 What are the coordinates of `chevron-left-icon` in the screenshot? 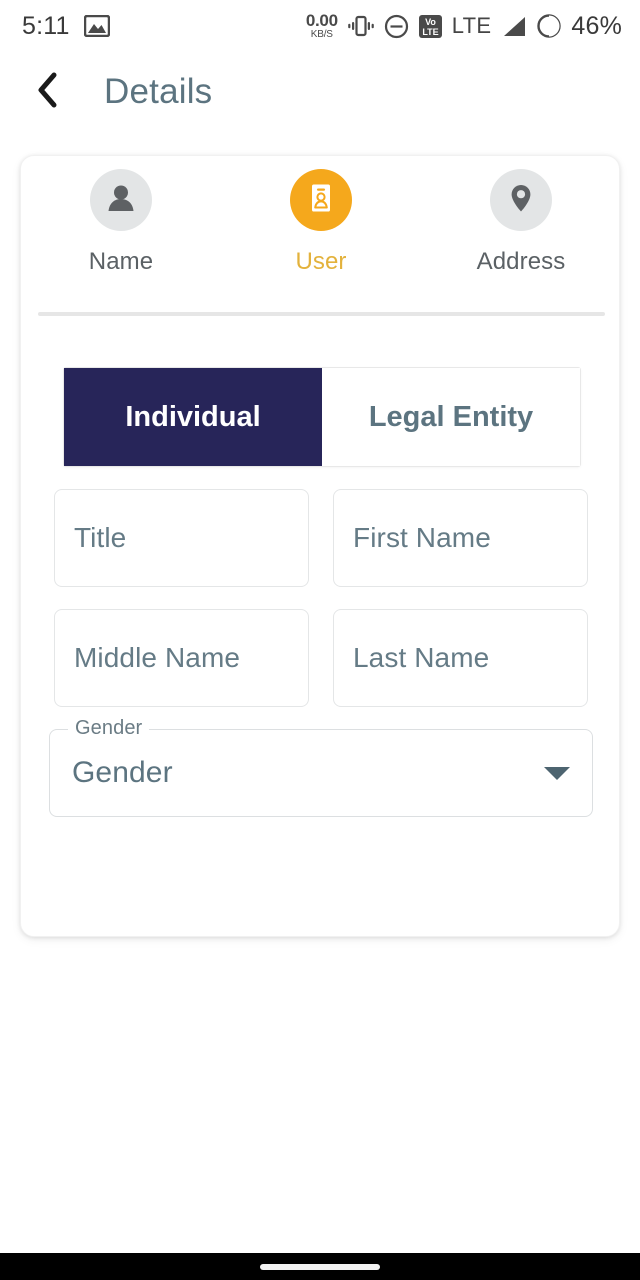 It's located at (48, 92).